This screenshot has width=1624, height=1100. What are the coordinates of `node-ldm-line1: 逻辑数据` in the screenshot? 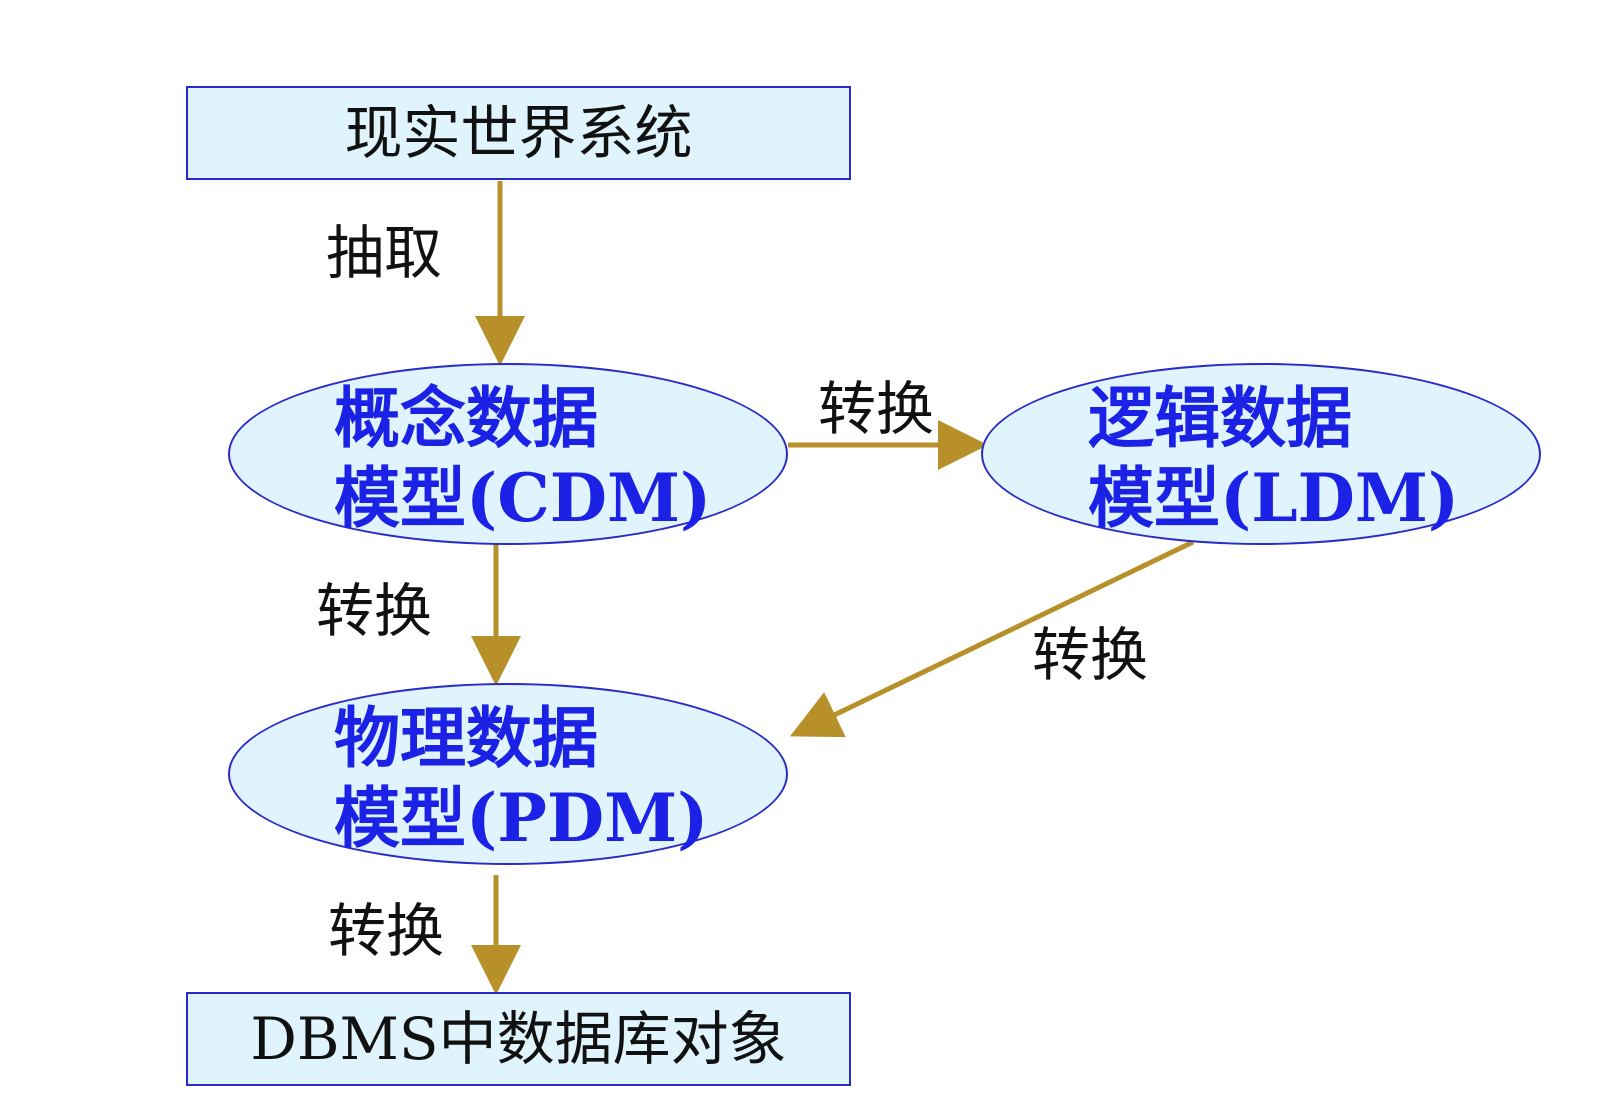 It's located at (1220, 418).